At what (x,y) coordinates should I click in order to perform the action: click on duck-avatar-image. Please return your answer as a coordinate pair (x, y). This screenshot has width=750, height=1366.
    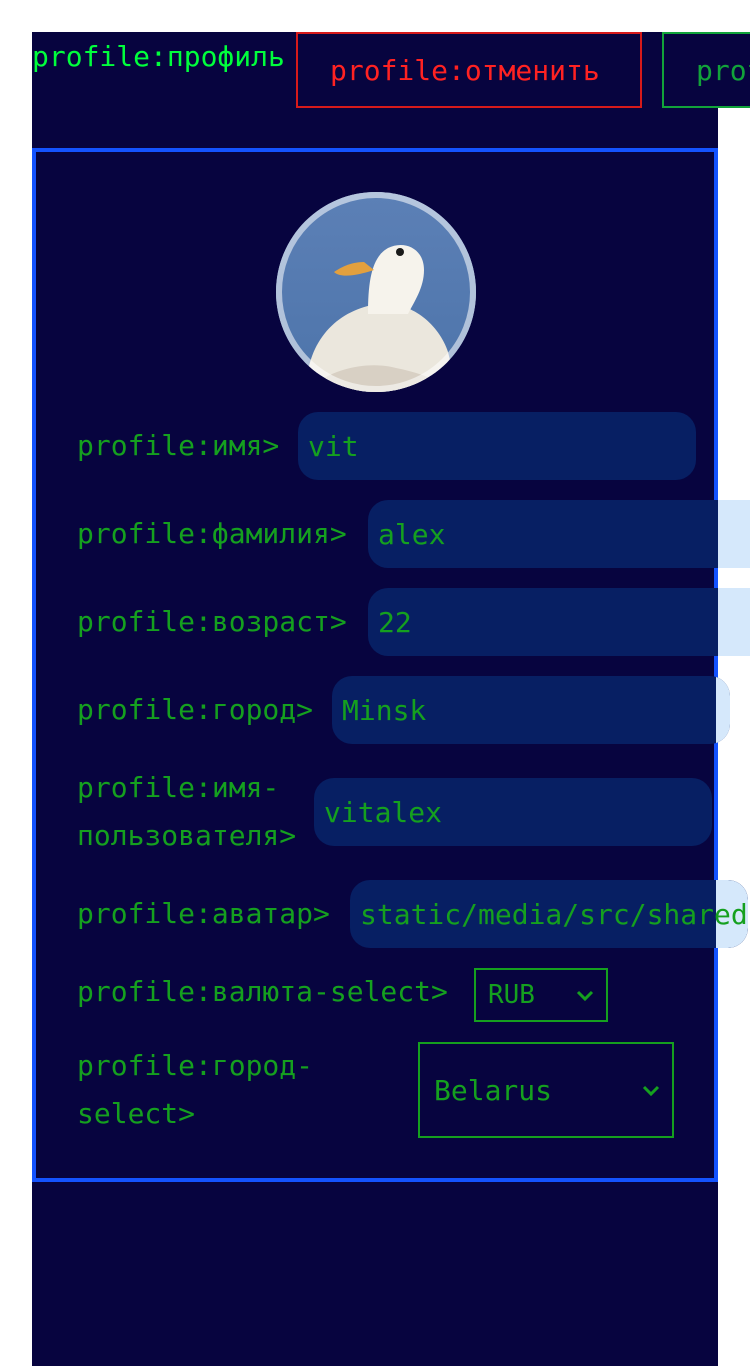
    Looking at the image, I should click on (376, 292).